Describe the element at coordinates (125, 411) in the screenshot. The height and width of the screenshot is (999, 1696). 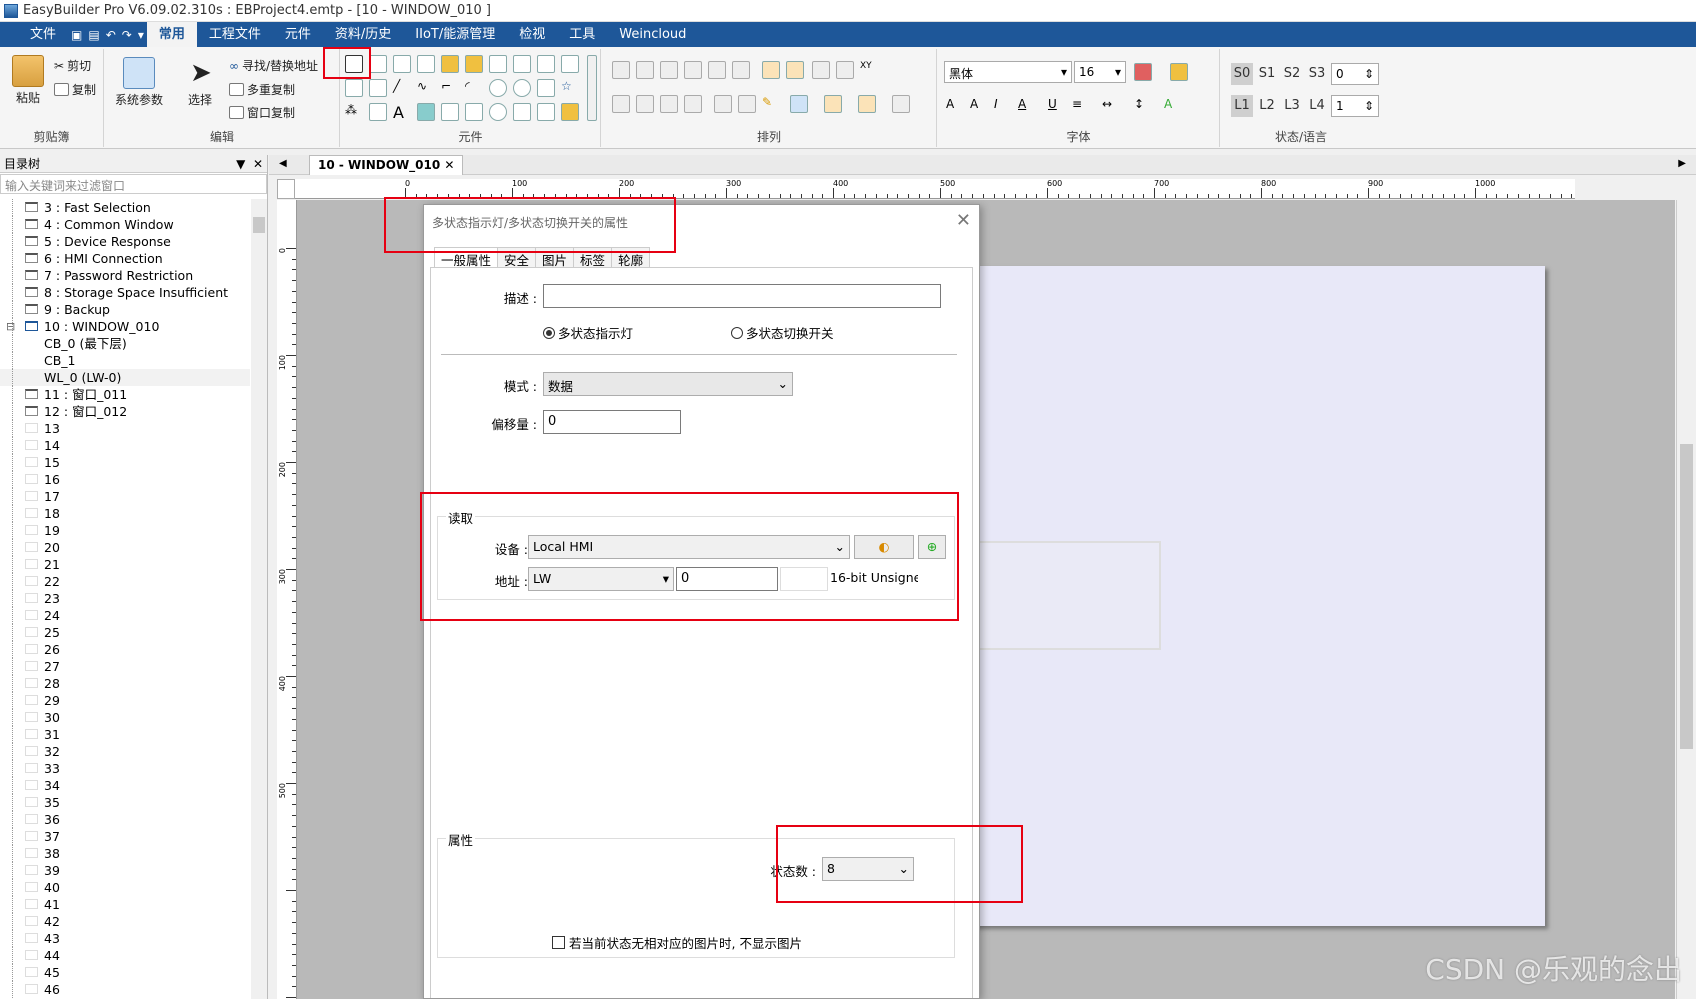
I see `tree-item: 12 : 窗口_012` at that location.